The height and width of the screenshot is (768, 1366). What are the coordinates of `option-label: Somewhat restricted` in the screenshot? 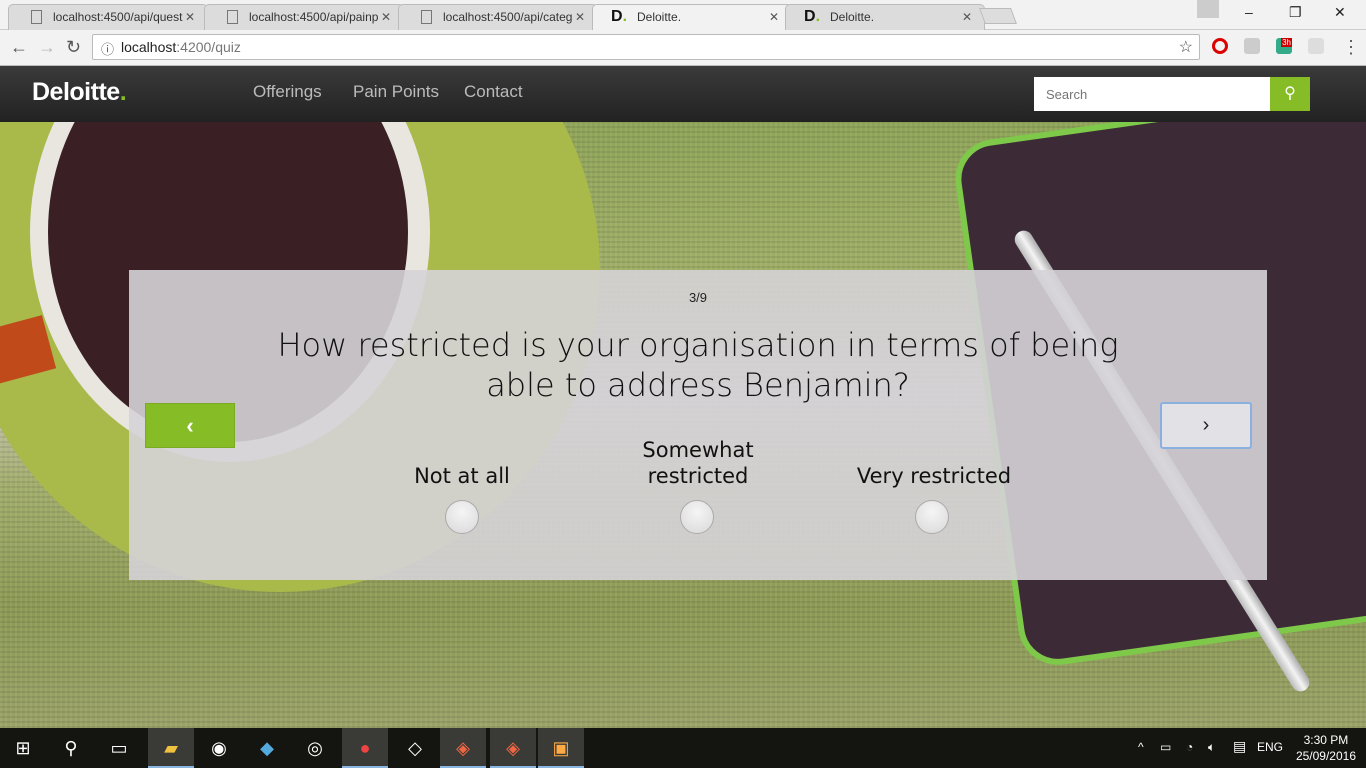 It's located at (698, 463).